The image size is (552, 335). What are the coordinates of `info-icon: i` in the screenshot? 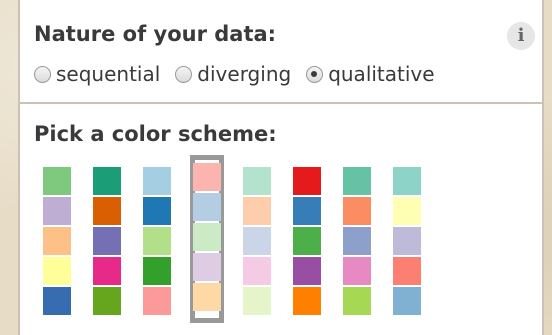 It's located at (521, 36).